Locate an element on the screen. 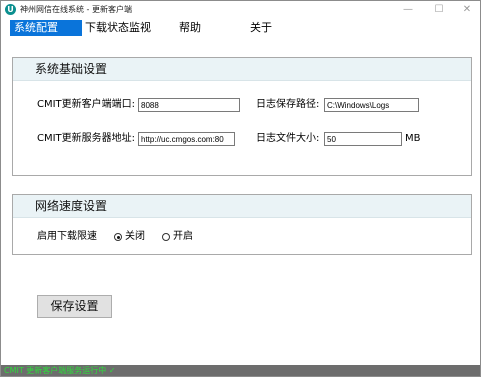  server-address-field: http://uc.cmgos.com:80 is located at coordinates (186, 139).